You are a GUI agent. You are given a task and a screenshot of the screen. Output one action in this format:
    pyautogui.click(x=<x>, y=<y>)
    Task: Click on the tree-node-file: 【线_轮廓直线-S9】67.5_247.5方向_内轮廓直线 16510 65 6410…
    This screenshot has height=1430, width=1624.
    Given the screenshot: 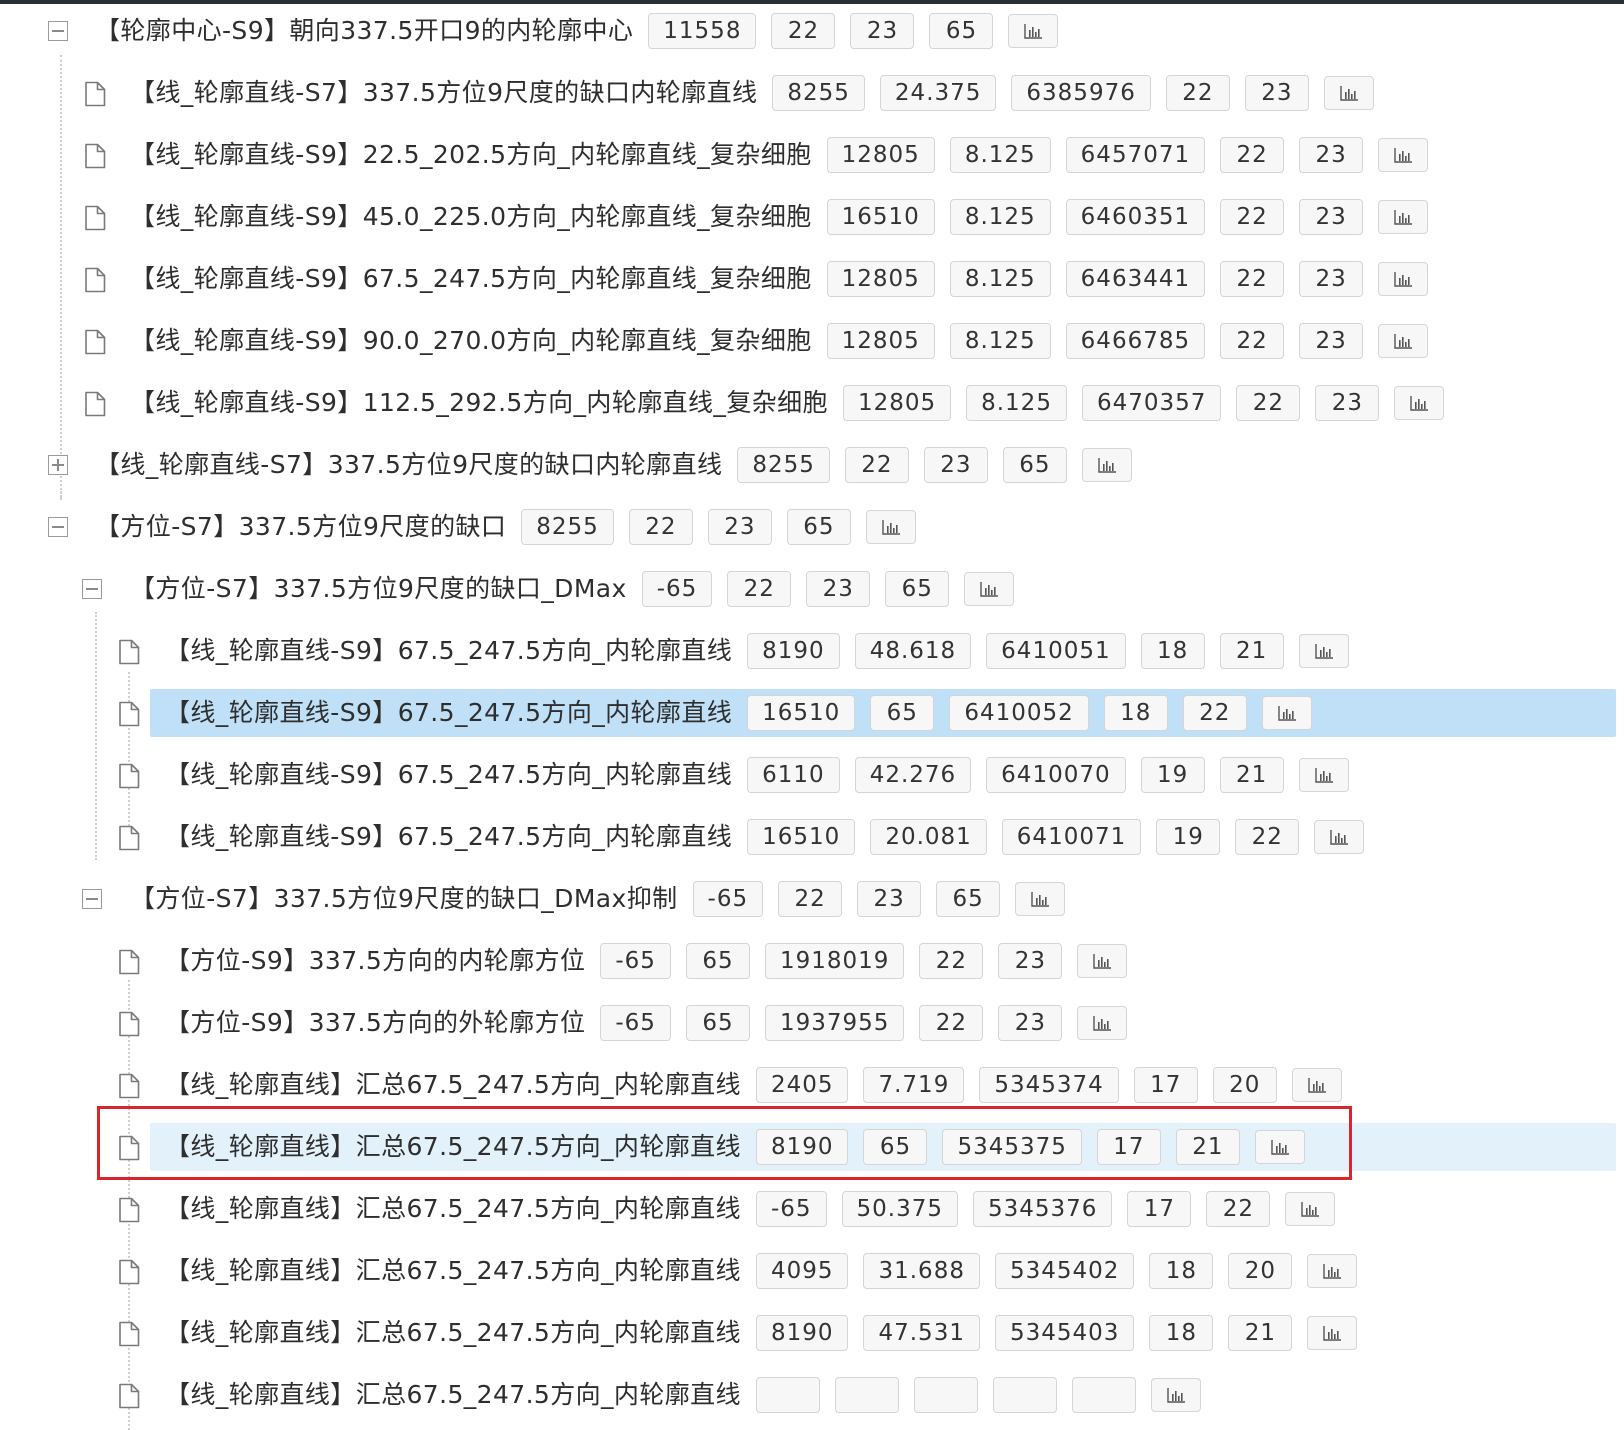 What is the action you would take?
    pyautogui.click(x=812, y=714)
    